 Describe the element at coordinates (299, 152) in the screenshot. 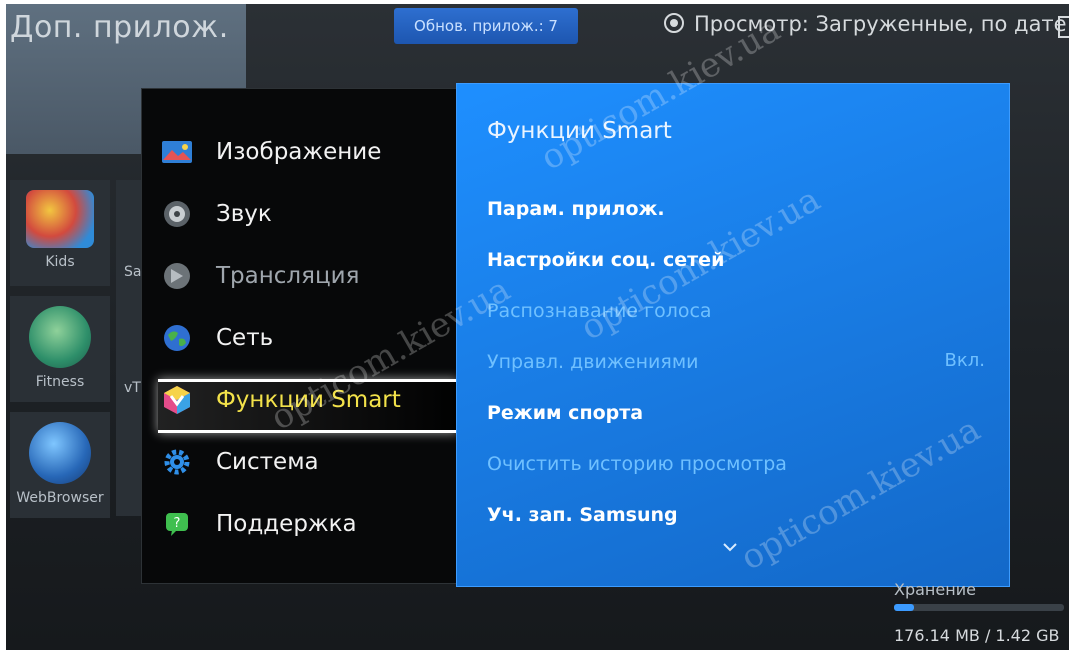

I see `menu-item-label: Изображение` at that location.